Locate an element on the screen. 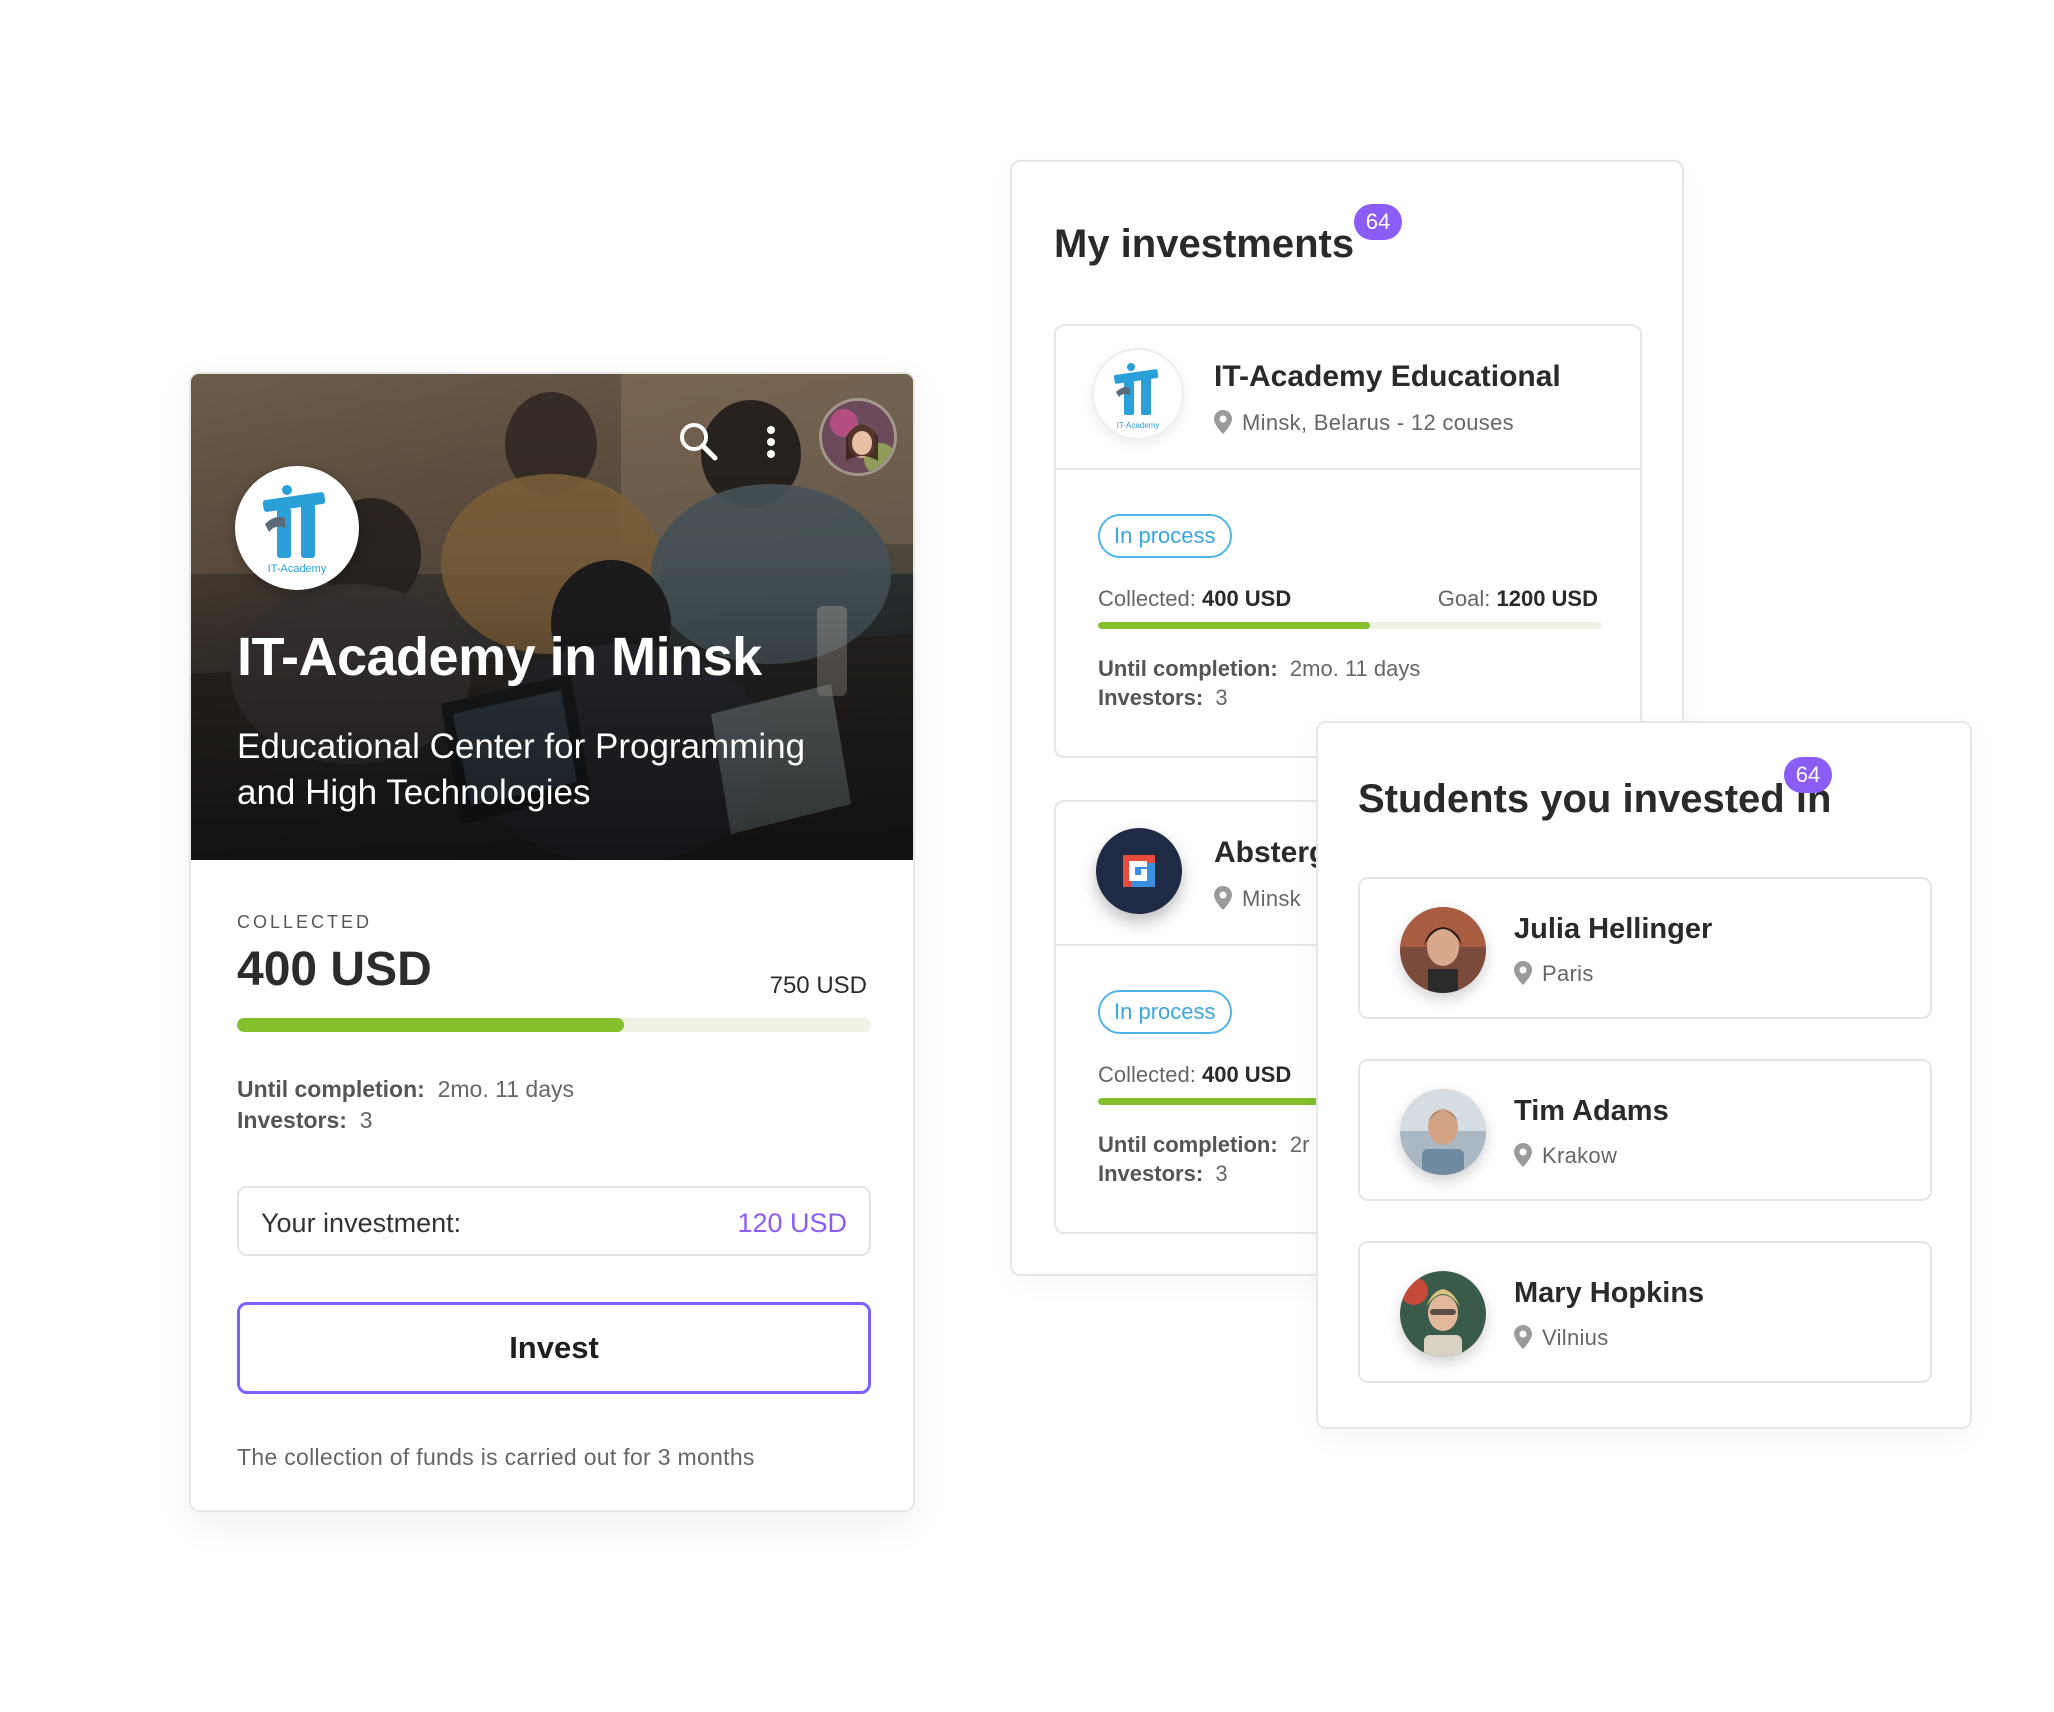 The height and width of the screenshot is (1712, 2054). investments-count-badge: 64 is located at coordinates (1378, 222).